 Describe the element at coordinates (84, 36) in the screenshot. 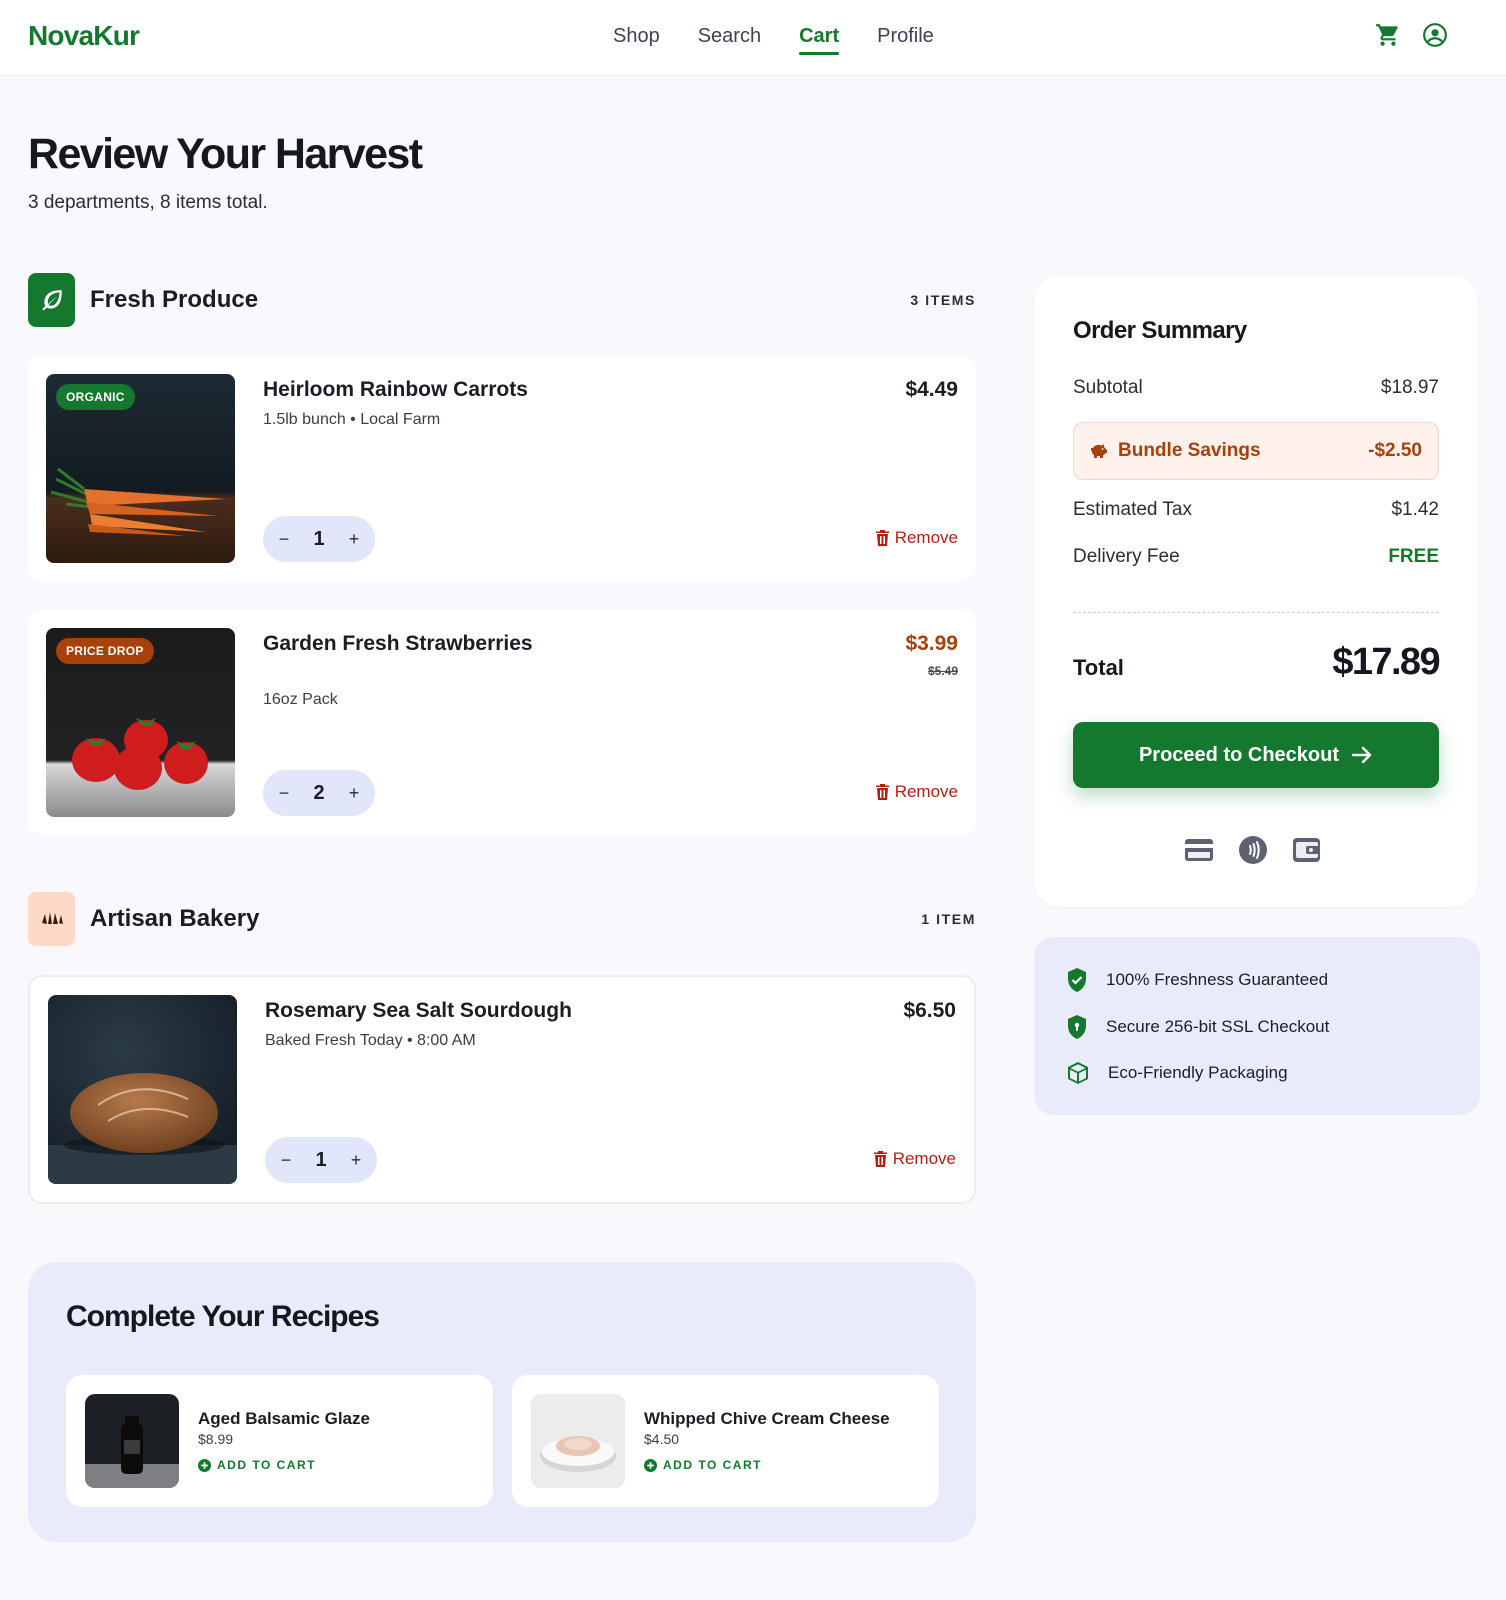

I see `brand-logo: NovaKur` at that location.